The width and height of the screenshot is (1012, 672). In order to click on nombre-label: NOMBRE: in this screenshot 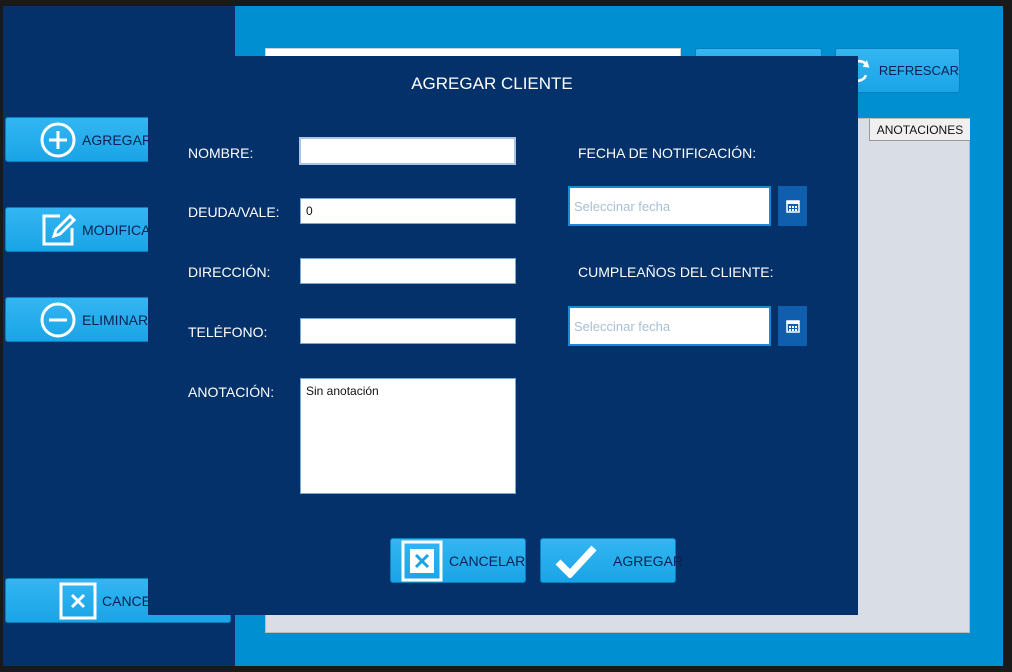, I will do `click(221, 153)`.